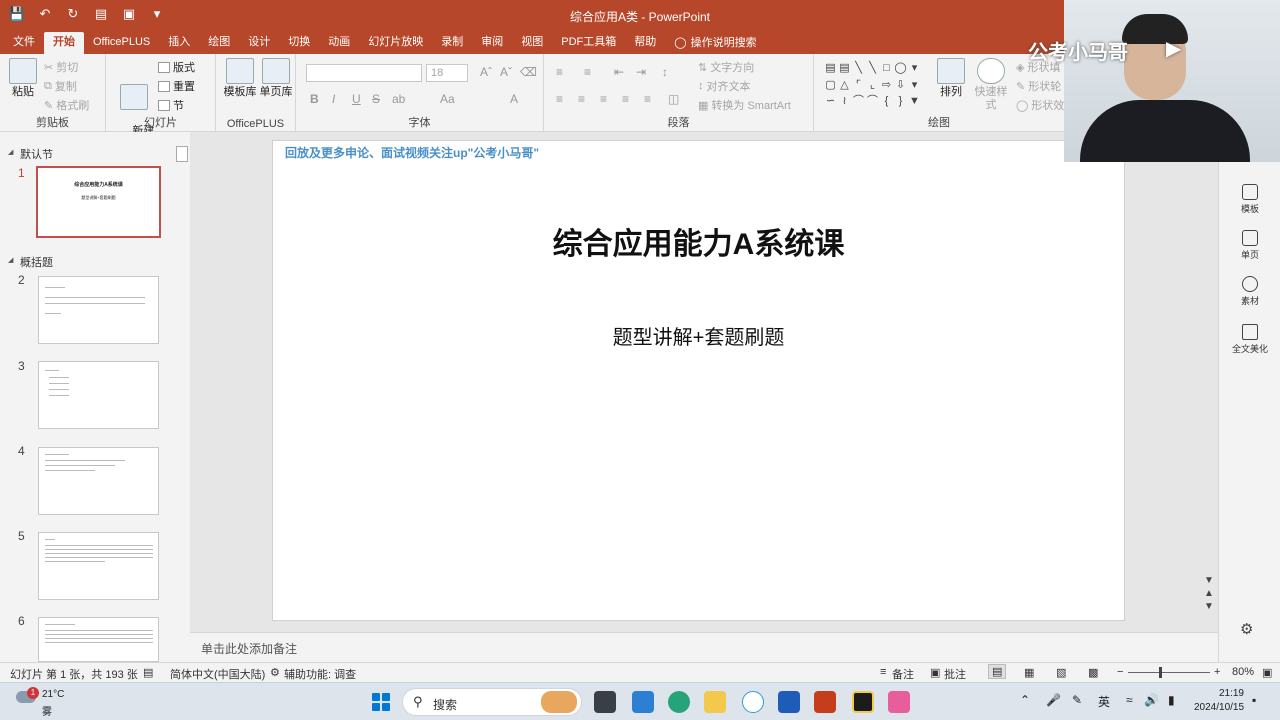 This screenshot has height=720, width=1280. I want to click on grow-font-icon: Aˆ, so click(486, 72).